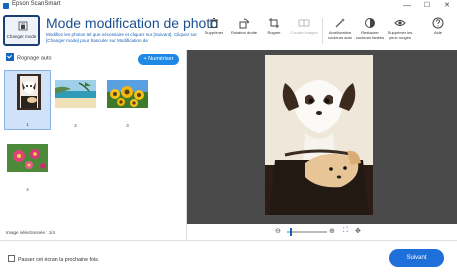 This screenshot has width=457, height=277. I want to click on stitch-images-label: Coudre images, so click(304, 32).